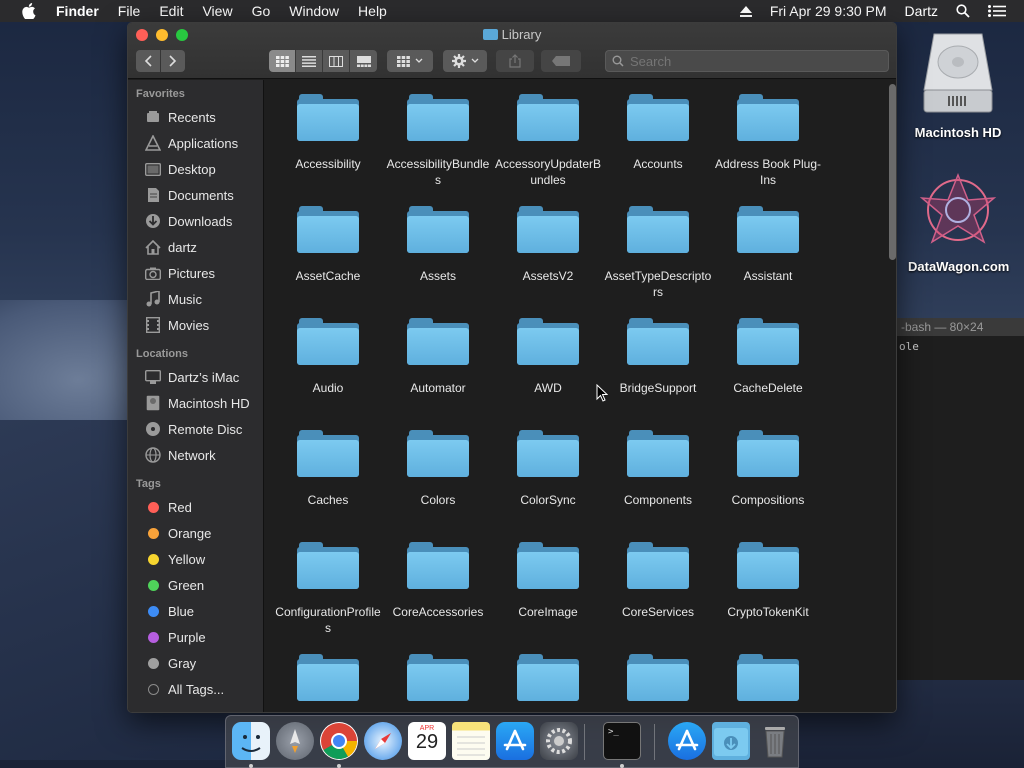  What do you see at coordinates (438, 260) in the screenshot?
I see `folder-item: Assets` at bounding box center [438, 260].